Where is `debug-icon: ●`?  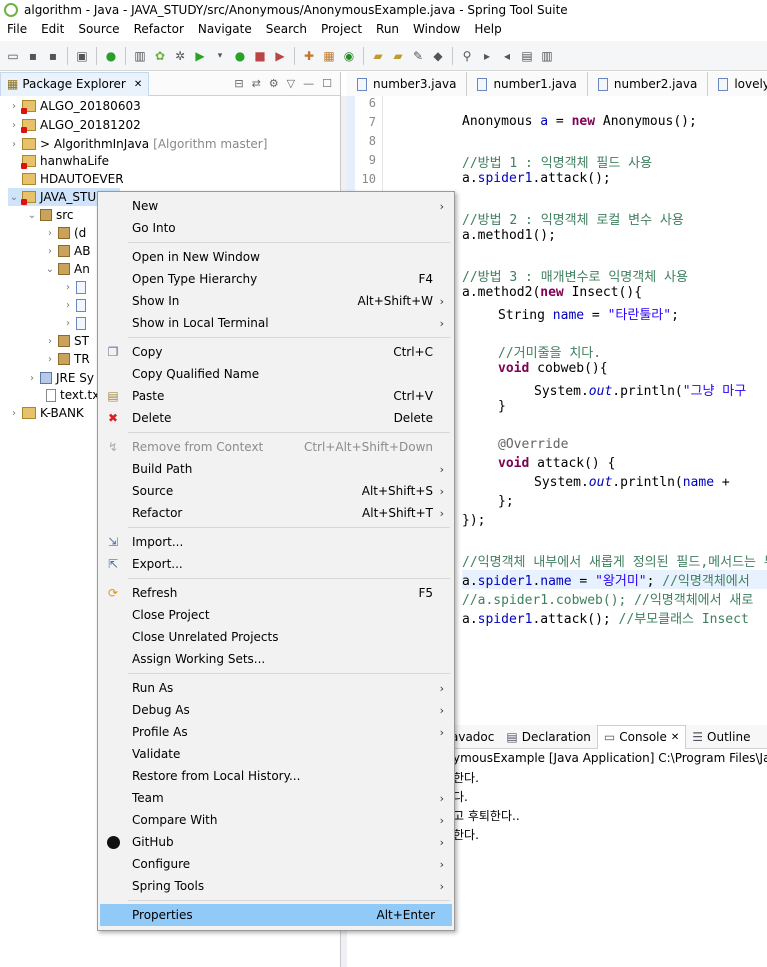 debug-icon: ● is located at coordinates (111, 56).